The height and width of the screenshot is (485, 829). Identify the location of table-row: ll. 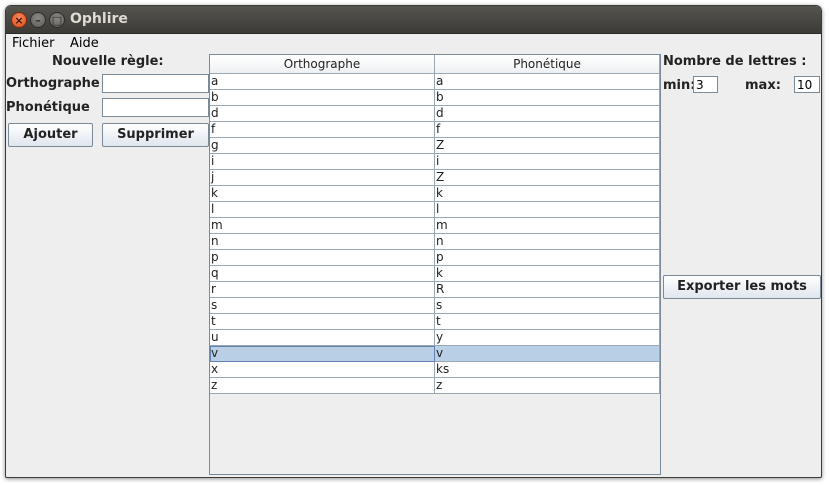
(435, 210).